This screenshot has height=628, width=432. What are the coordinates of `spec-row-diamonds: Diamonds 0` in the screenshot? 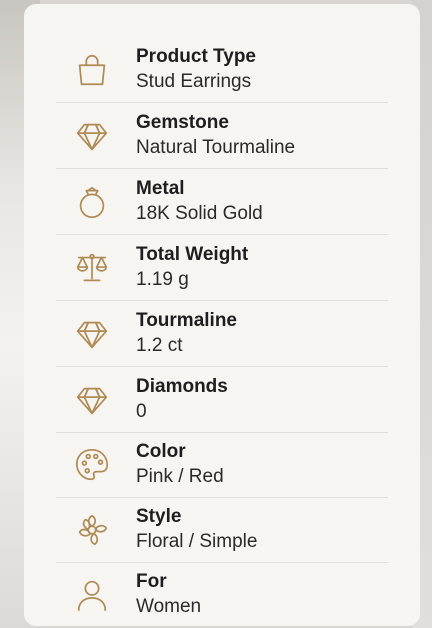 It's located at (222, 400).